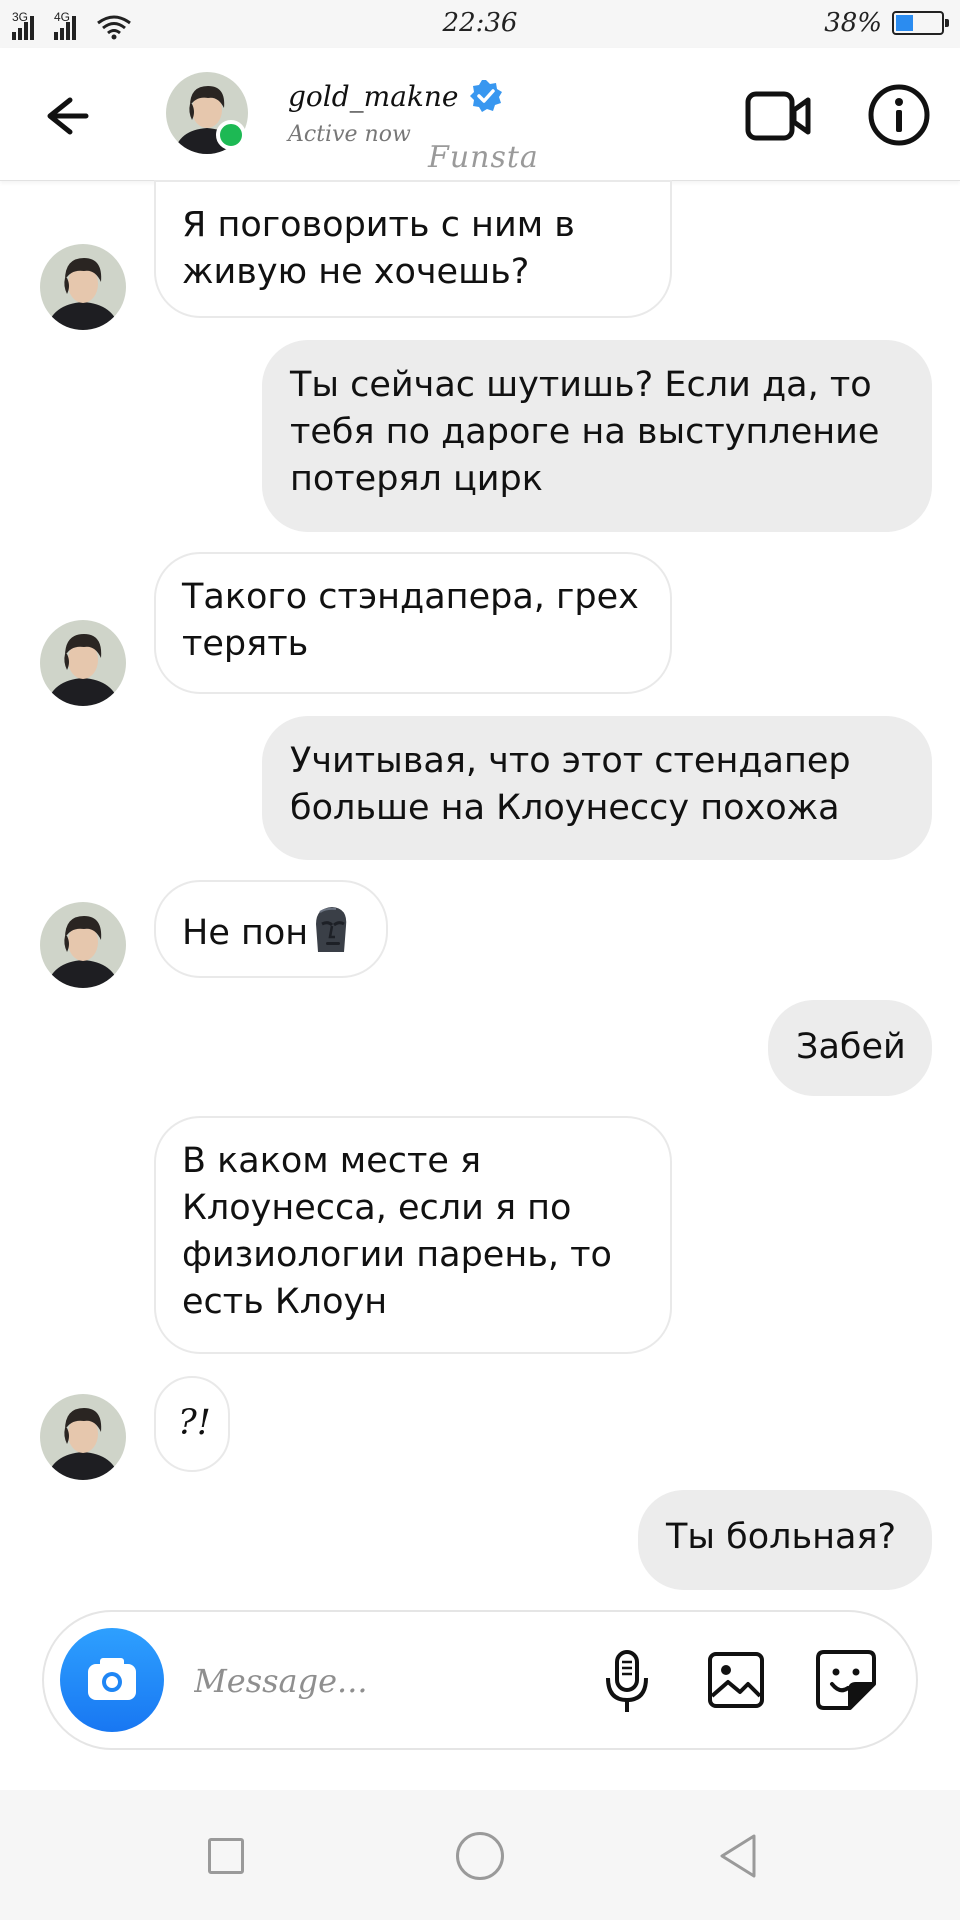  I want to click on message-text: Не пон, so click(245, 933).